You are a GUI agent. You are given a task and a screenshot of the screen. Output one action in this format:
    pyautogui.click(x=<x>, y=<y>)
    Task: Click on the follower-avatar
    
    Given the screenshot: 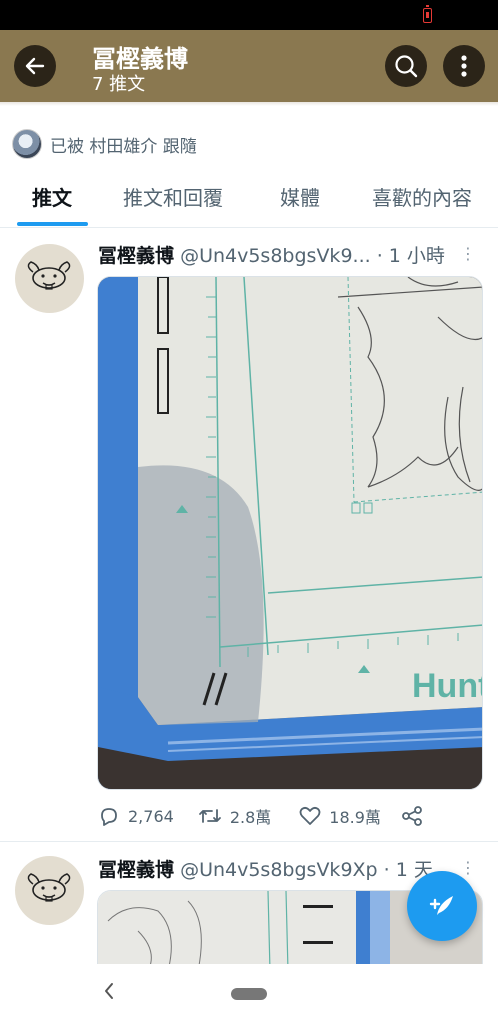 What is the action you would take?
    pyautogui.click(x=27, y=144)
    